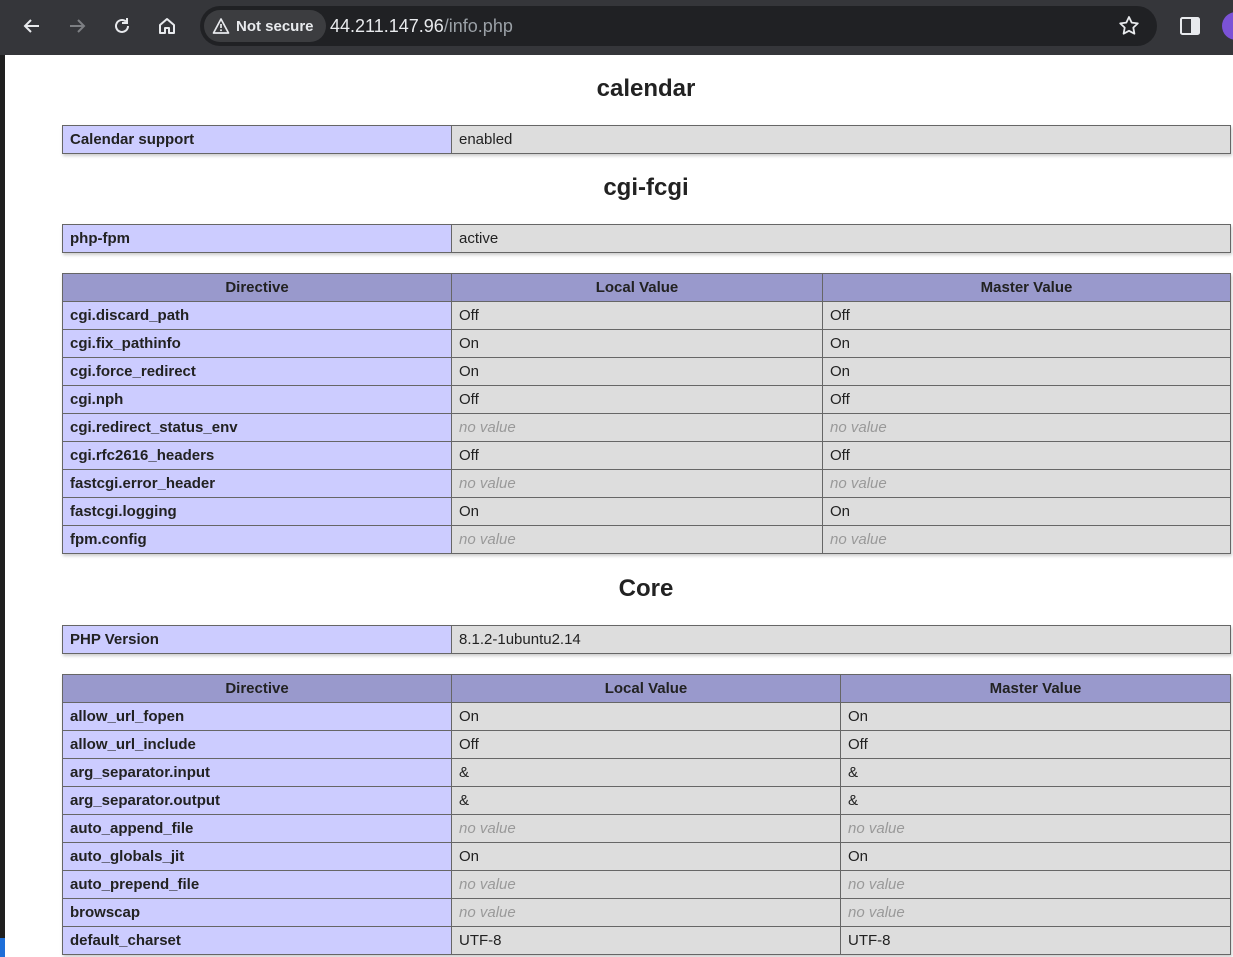  I want to click on table-row: fastcgi.error_header no value no value, so click(646, 483).